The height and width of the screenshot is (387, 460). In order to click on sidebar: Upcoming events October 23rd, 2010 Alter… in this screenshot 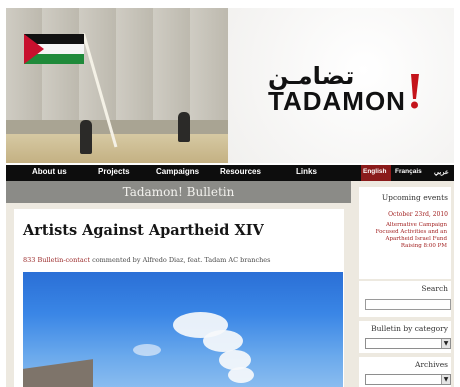, I will do `click(402, 284)`.